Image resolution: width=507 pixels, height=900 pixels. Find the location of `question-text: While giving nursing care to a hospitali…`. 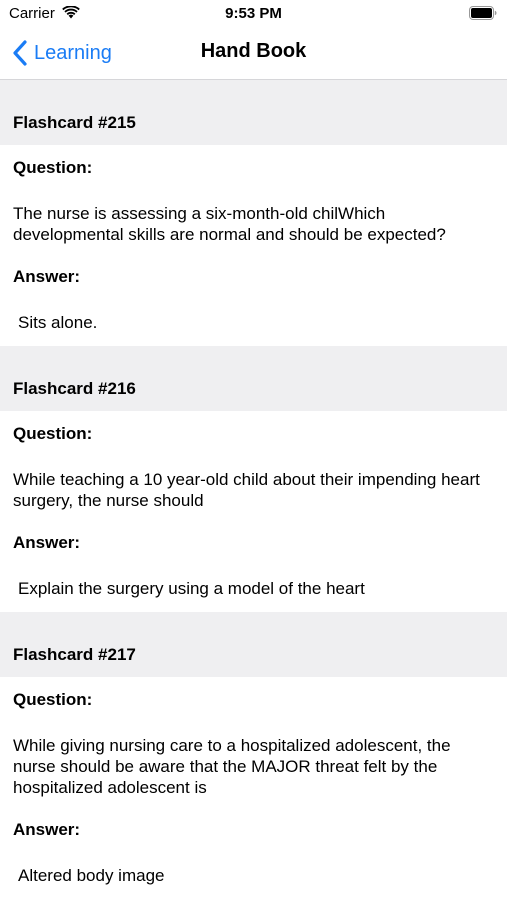

question-text: While giving nursing care to a hospitali… is located at coordinates (232, 766).